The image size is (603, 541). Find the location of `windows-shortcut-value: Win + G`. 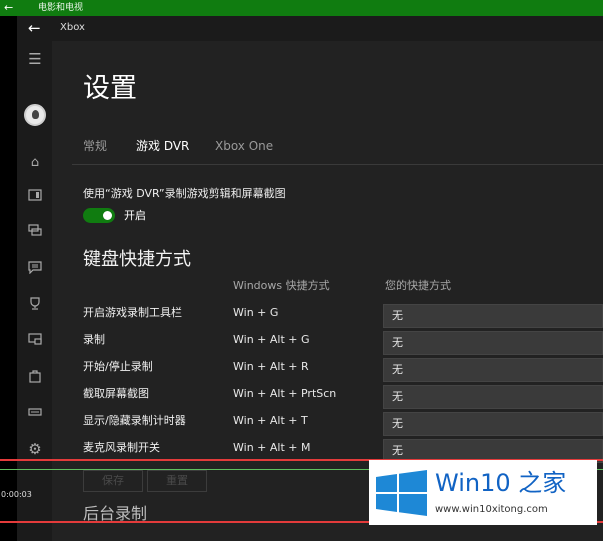

windows-shortcut-value: Win + G is located at coordinates (256, 312).